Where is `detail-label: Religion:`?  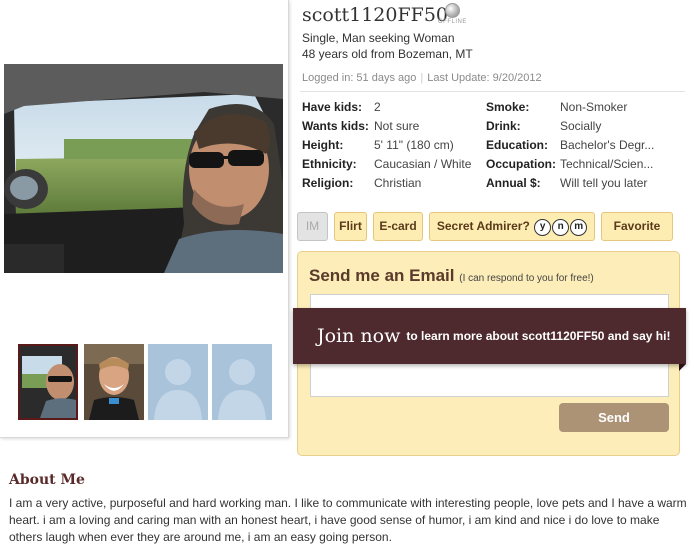 detail-label: Religion: is located at coordinates (328, 183).